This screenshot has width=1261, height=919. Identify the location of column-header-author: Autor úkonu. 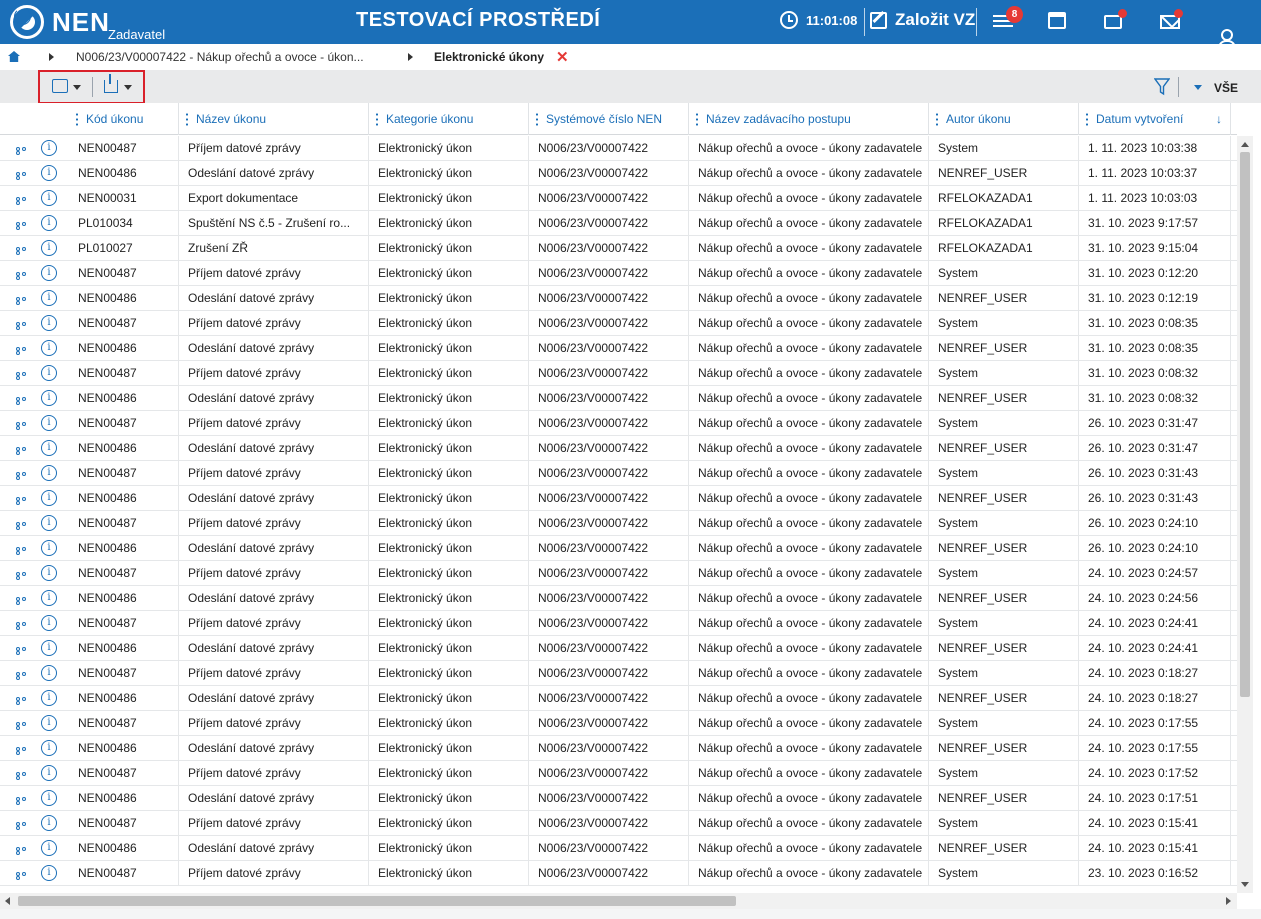
(1007, 119).